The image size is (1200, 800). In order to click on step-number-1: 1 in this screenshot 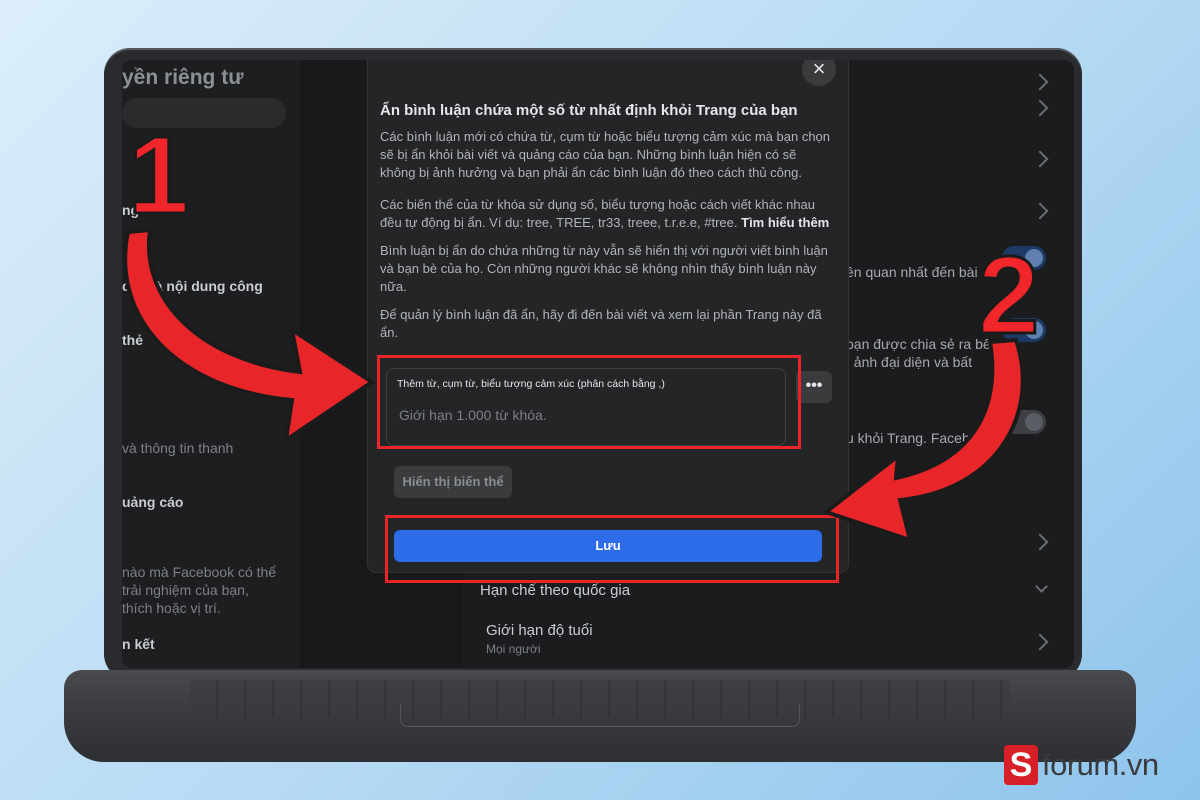, I will do `click(158, 176)`.